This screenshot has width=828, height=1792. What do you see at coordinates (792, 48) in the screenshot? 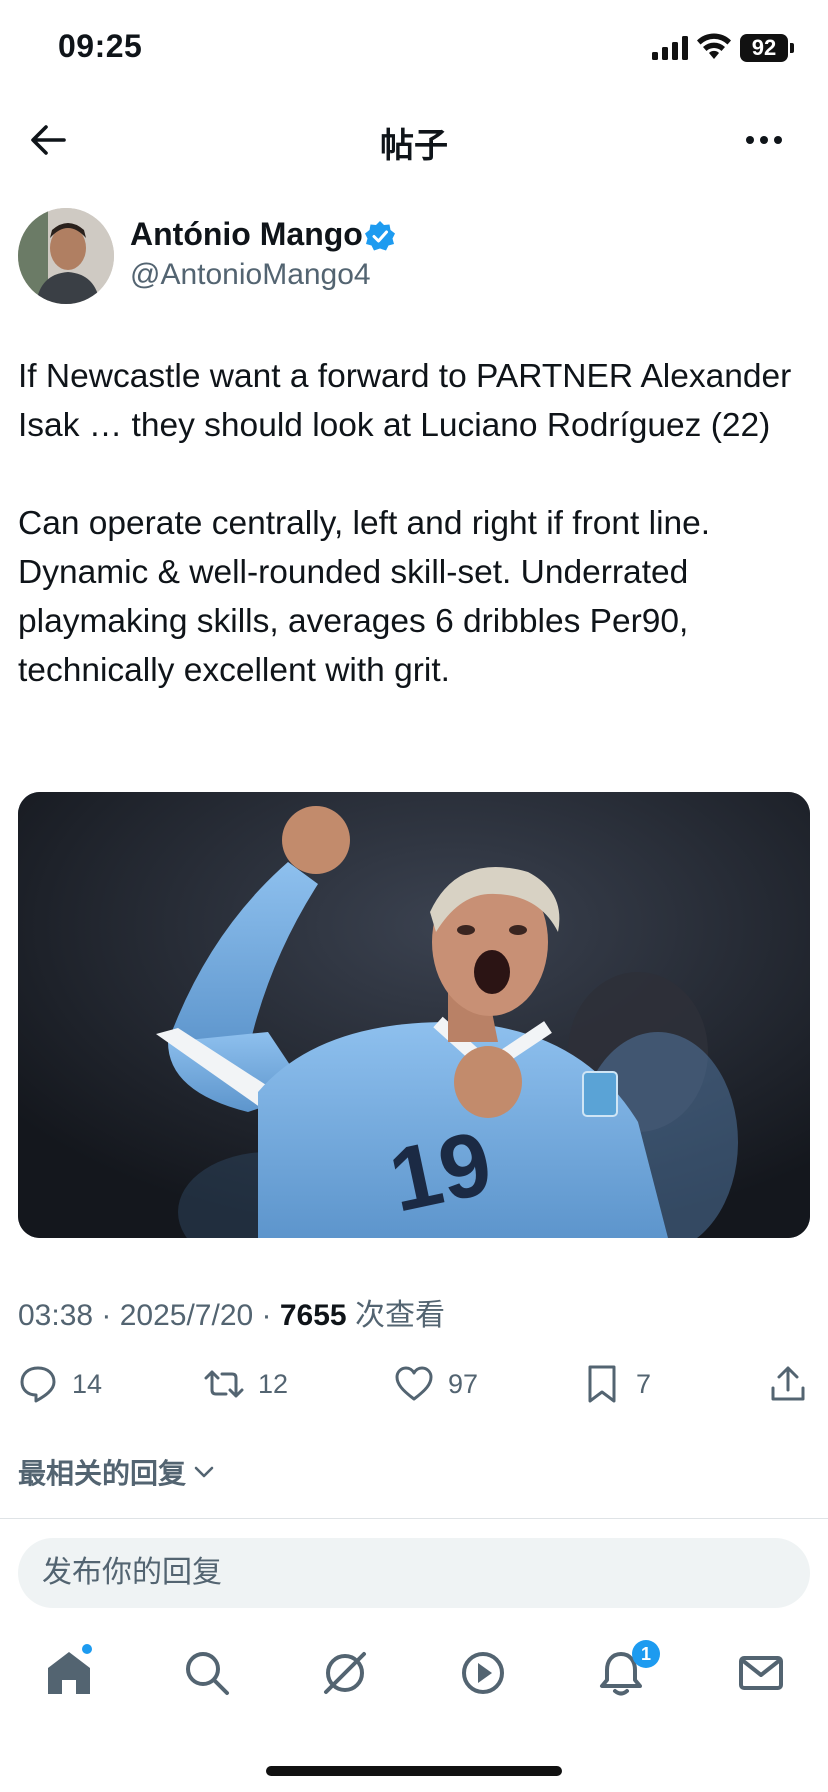
I see `battery-cap` at bounding box center [792, 48].